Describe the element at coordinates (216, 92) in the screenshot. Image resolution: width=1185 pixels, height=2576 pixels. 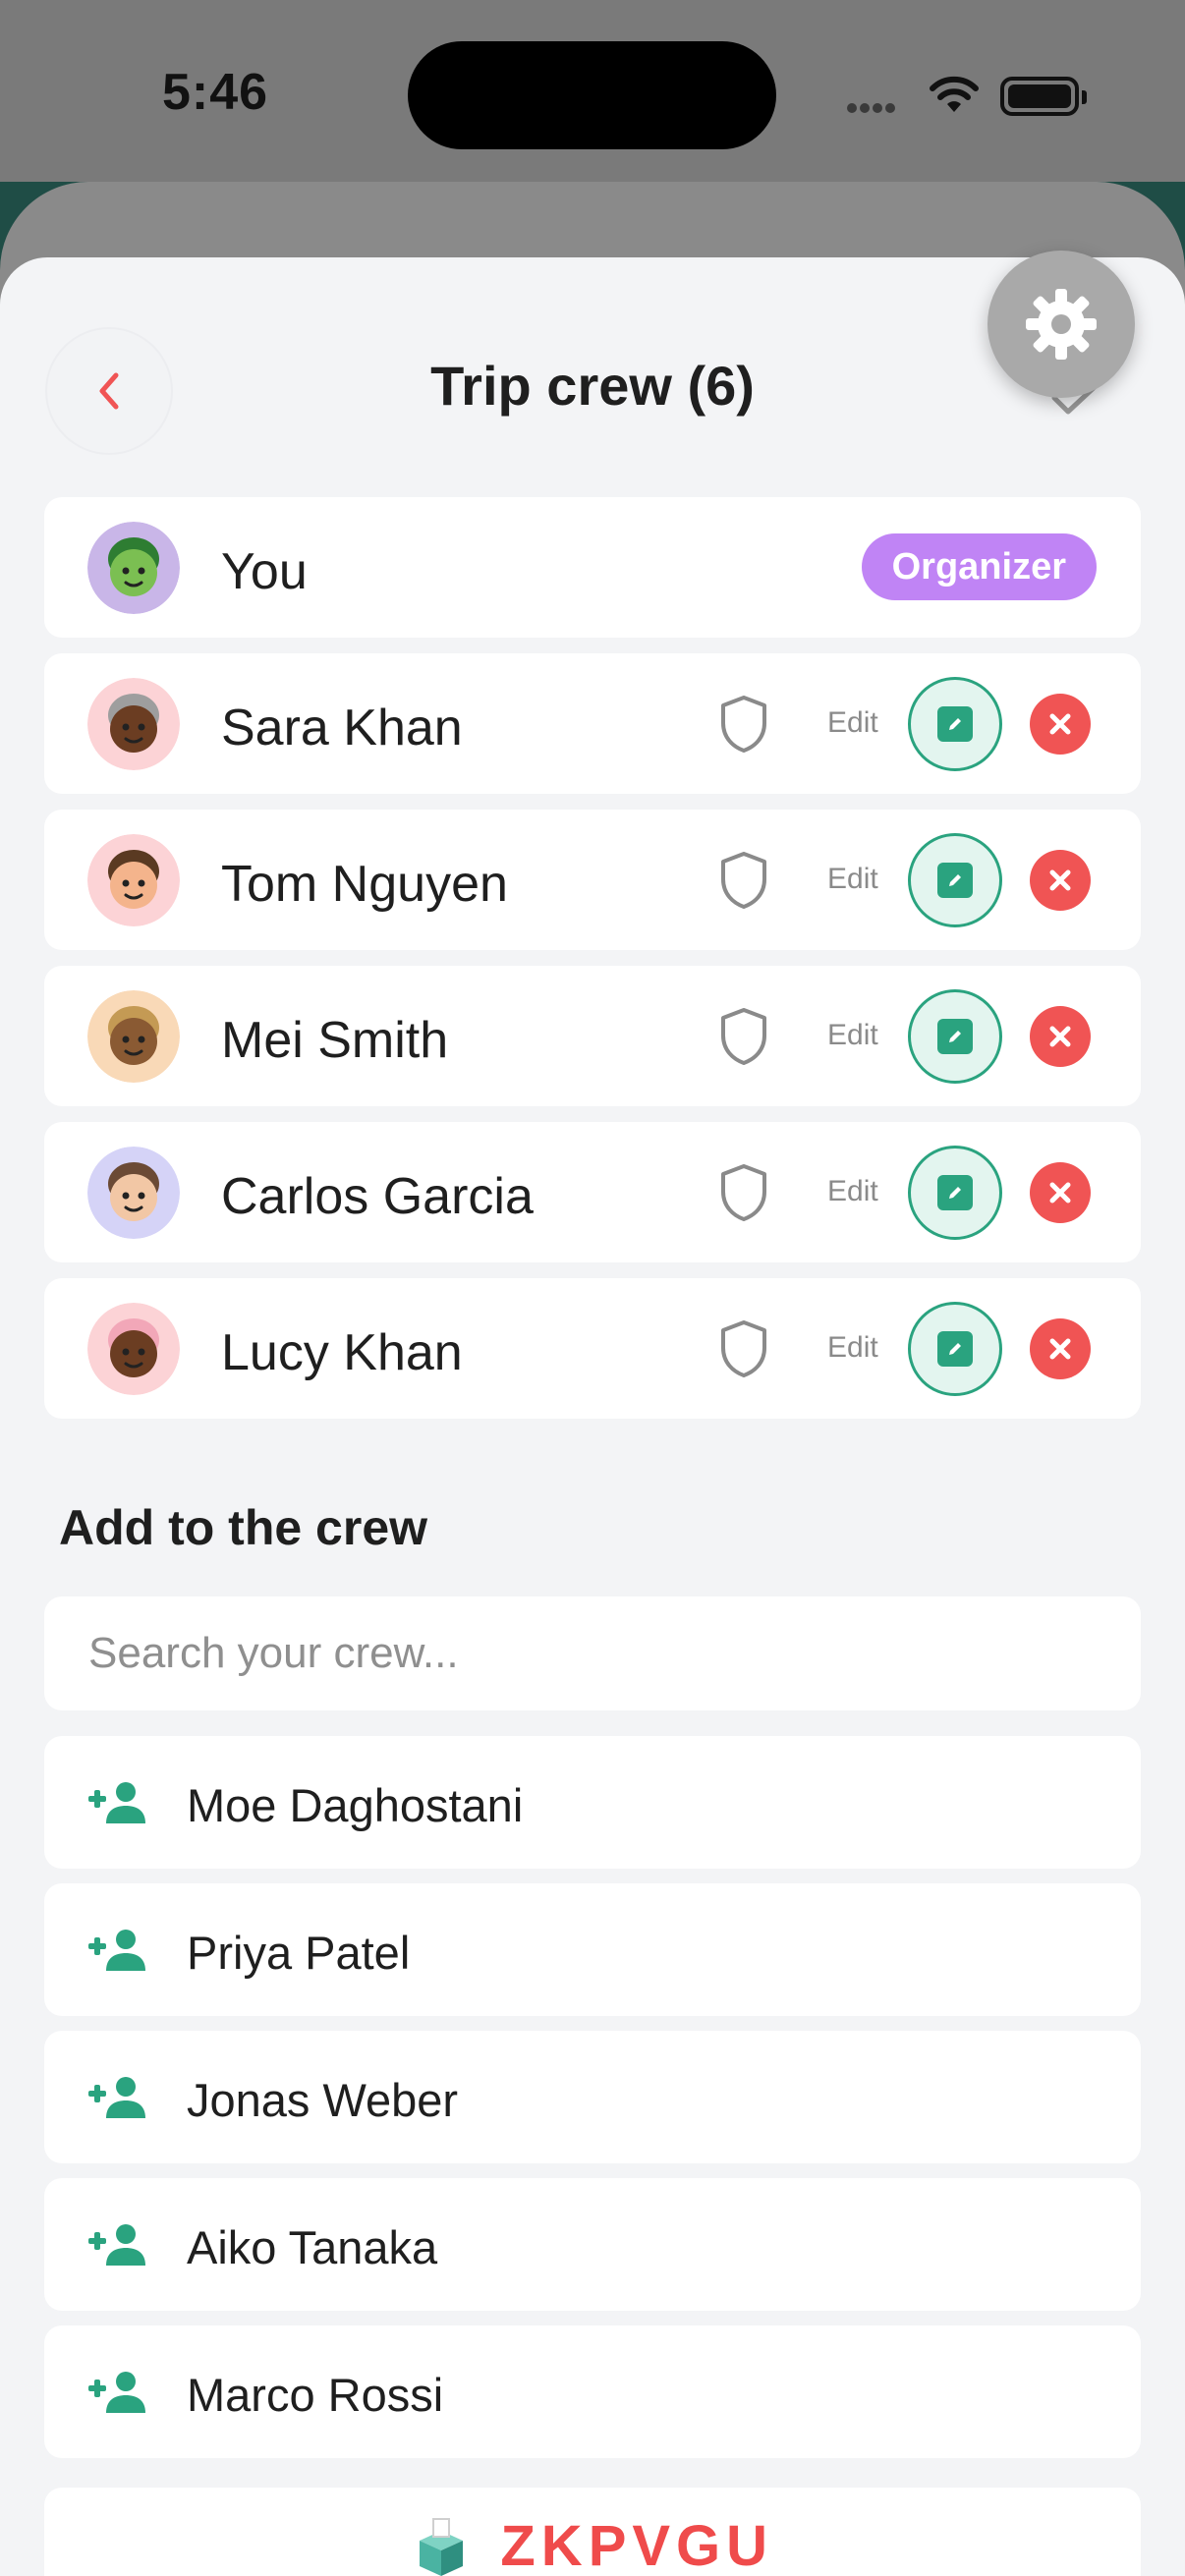
I see `status-time: 5:46` at that location.